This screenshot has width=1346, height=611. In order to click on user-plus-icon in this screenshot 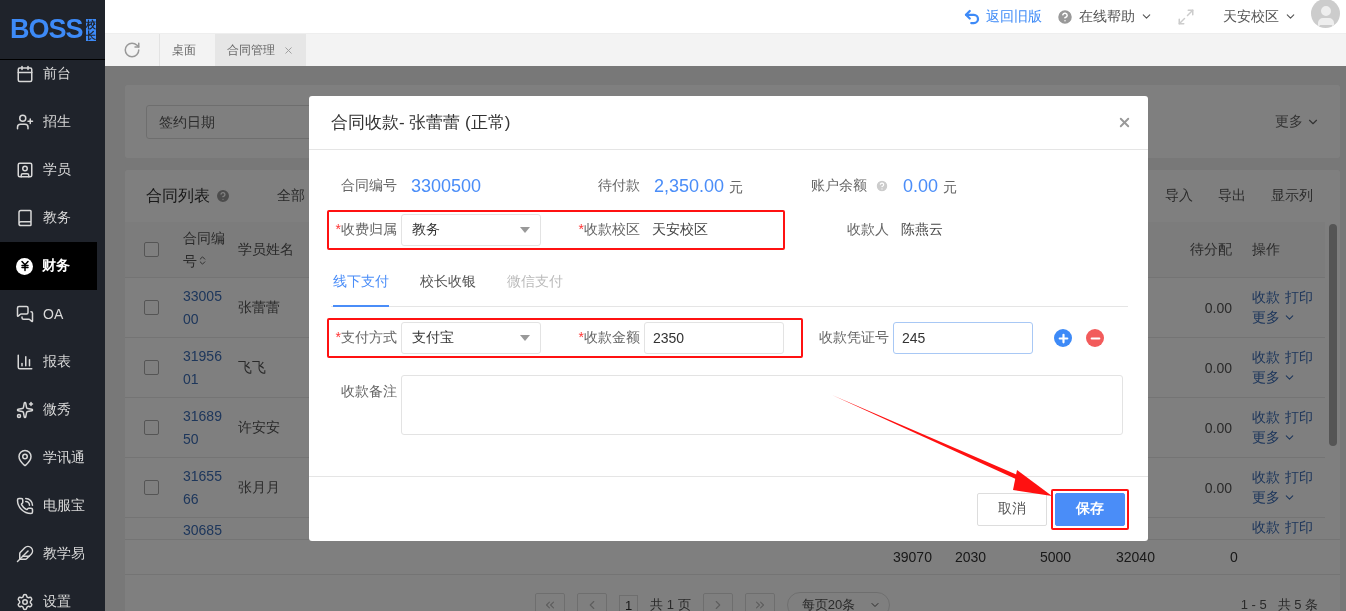, I will do `click(25, 122)`.